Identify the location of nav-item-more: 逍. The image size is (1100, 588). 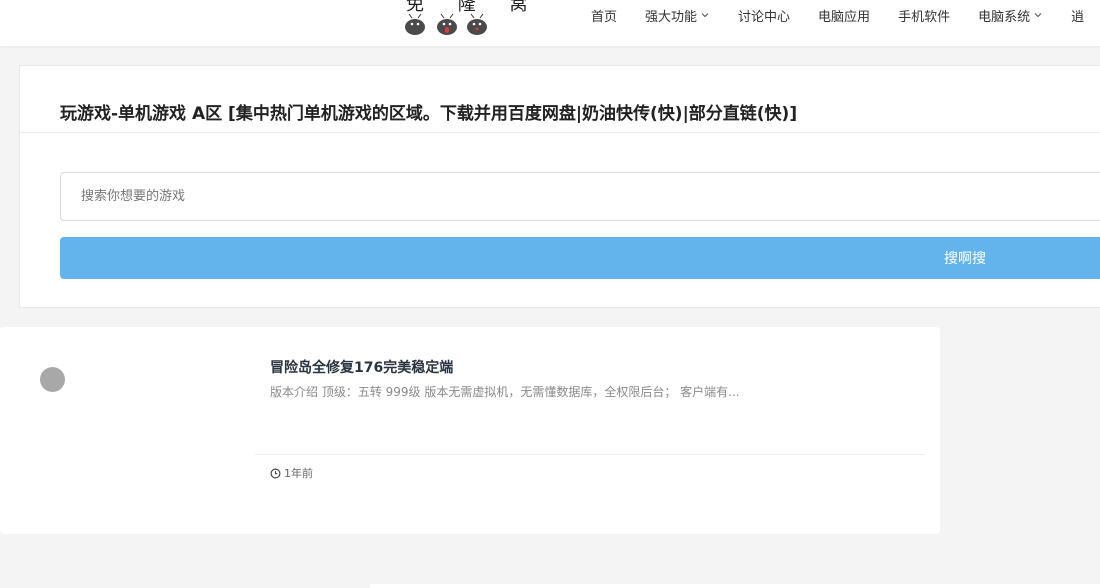
(1077, 15).